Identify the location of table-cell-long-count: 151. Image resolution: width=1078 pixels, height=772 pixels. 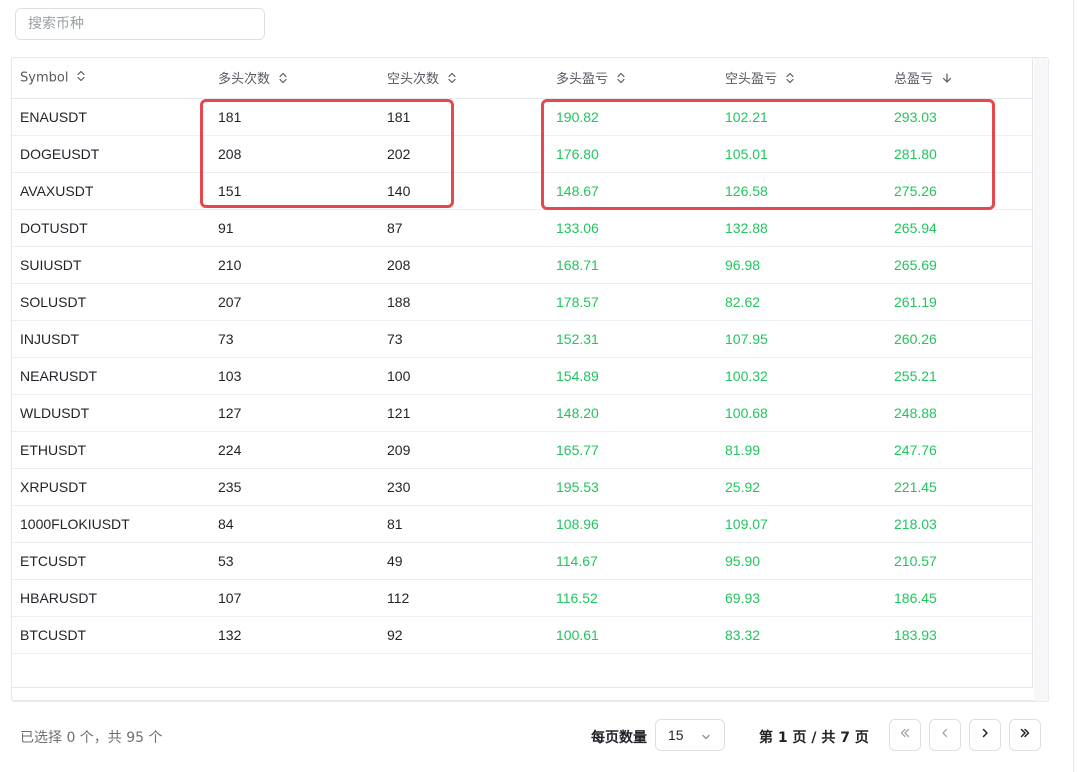
(294, 191).